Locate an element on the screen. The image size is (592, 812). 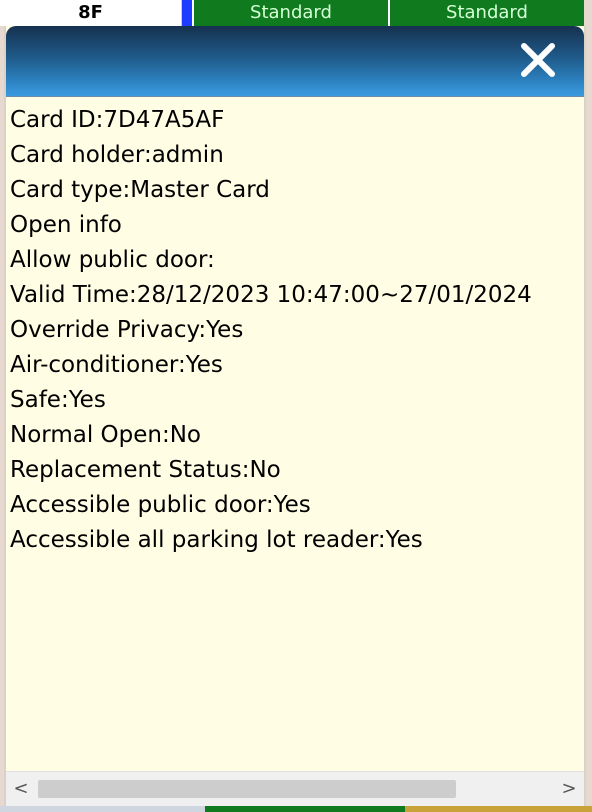
background-bottom-strip is located at coordinates (296, 809).